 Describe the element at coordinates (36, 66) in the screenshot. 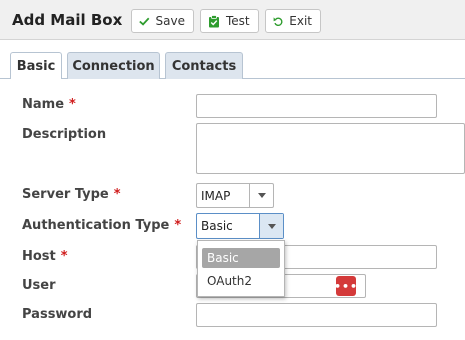

I see `tab-basic: Basic` at that location.